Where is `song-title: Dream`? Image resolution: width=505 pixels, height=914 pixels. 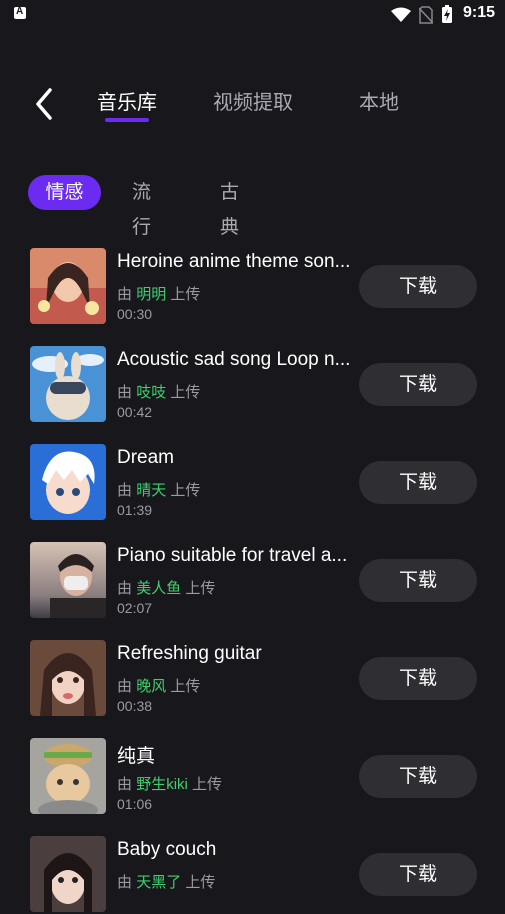
song-title: Dream is located at coordinates (146, 457).